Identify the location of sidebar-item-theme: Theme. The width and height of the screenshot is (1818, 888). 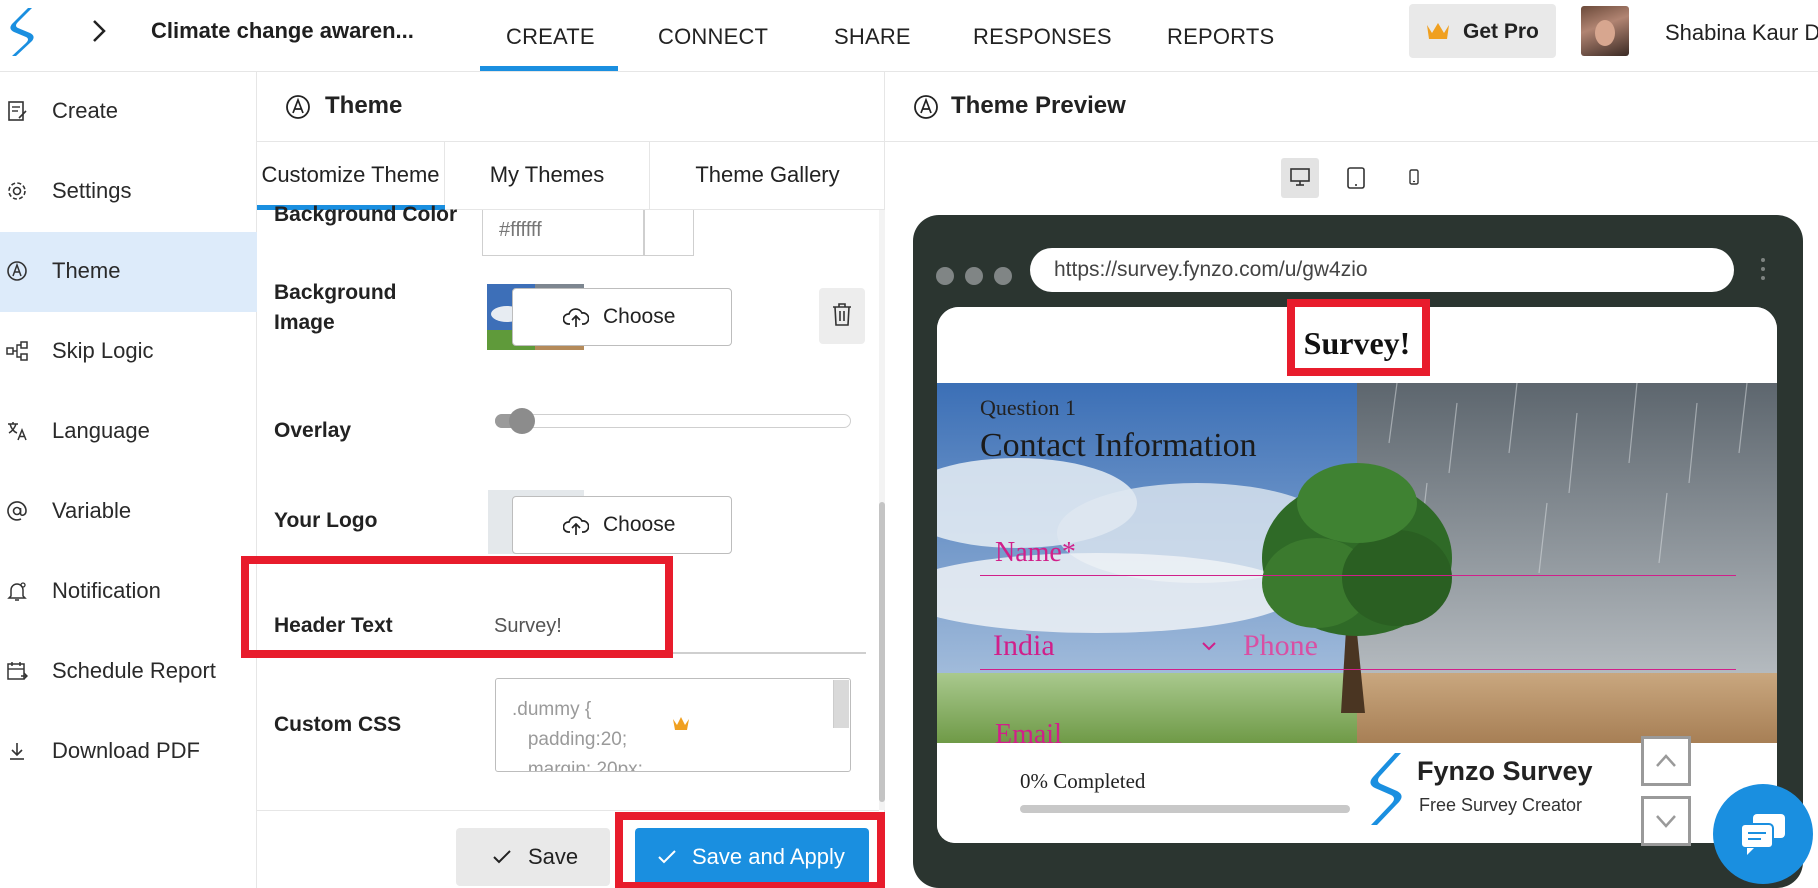
(128, 272).